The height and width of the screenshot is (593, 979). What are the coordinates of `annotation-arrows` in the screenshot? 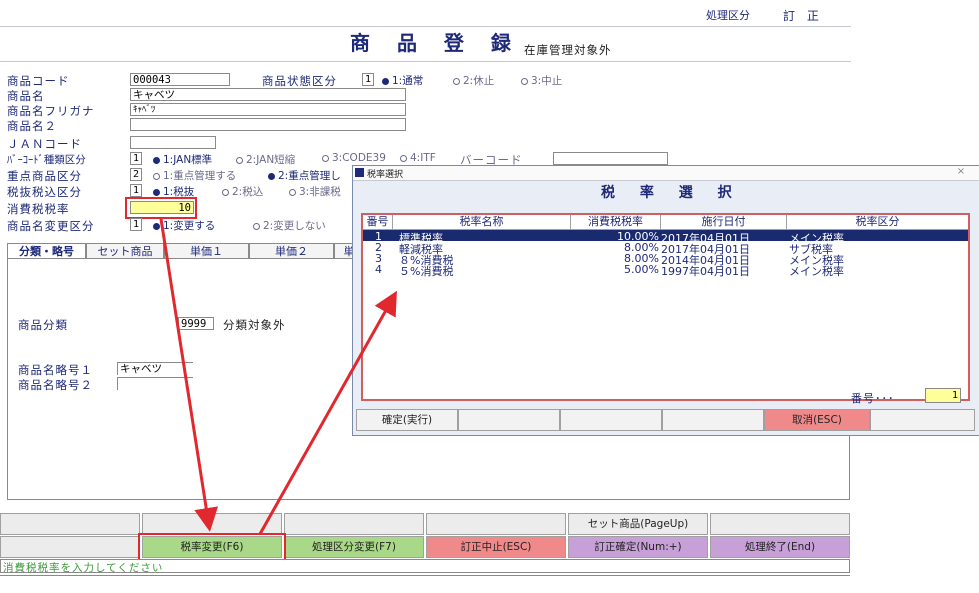 It's located at (278, 376).